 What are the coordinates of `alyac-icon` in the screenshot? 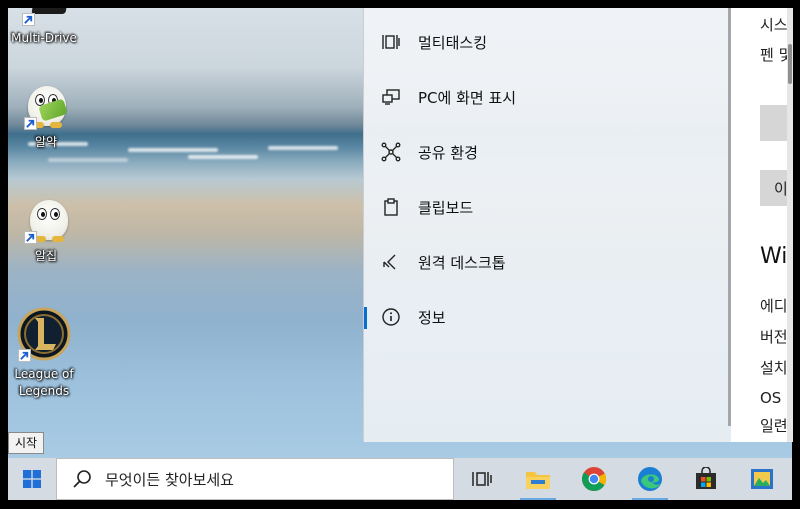 It's located at (46, 106).